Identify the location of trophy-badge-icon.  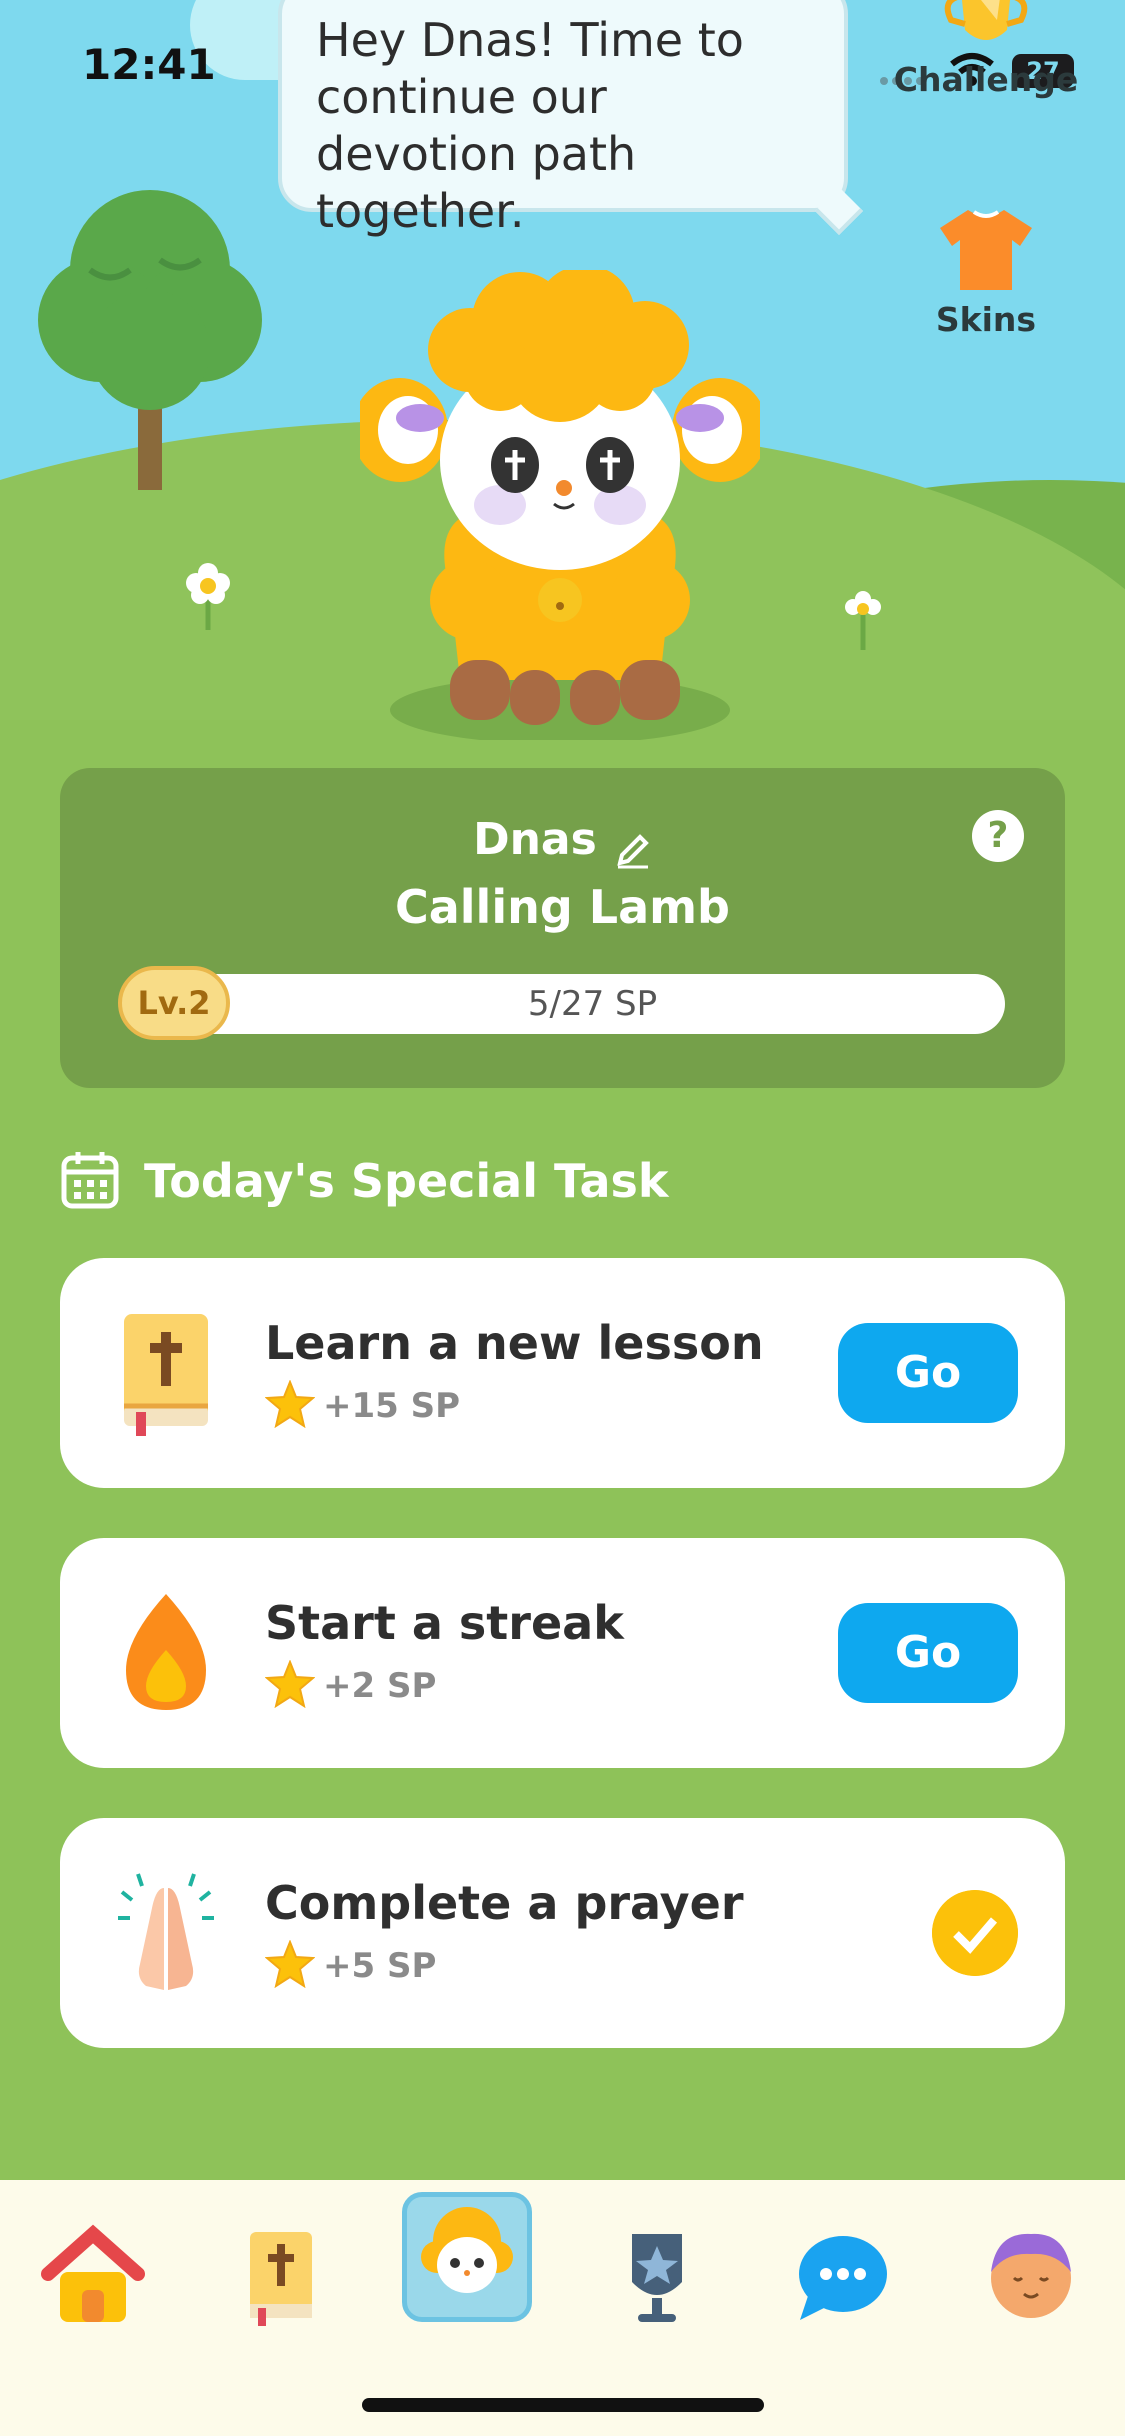
(657, 2278).